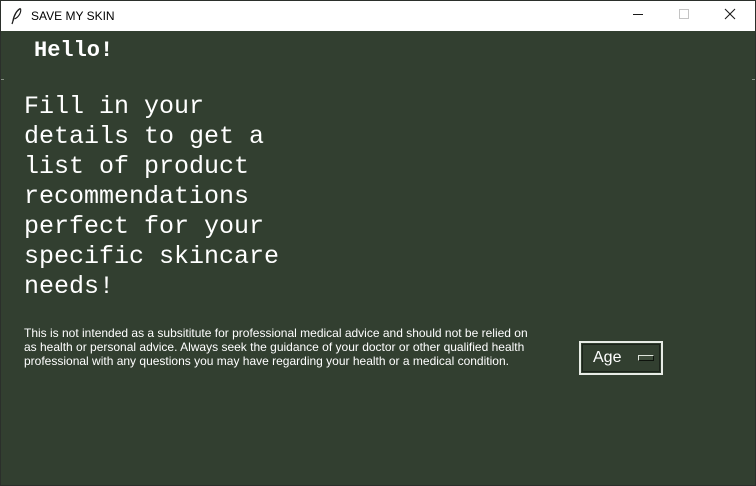  Describe the element at coordinates (17, 16) in the screenshot. I see `feather-icon` at that location.